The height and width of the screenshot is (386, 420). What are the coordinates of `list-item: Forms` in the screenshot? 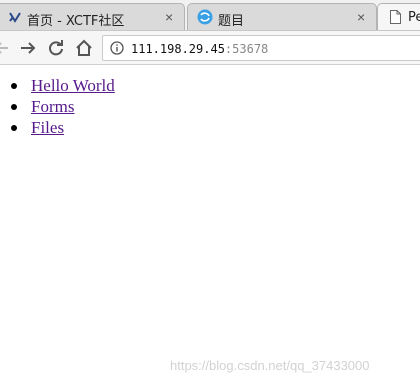 It's located at (63, 106).